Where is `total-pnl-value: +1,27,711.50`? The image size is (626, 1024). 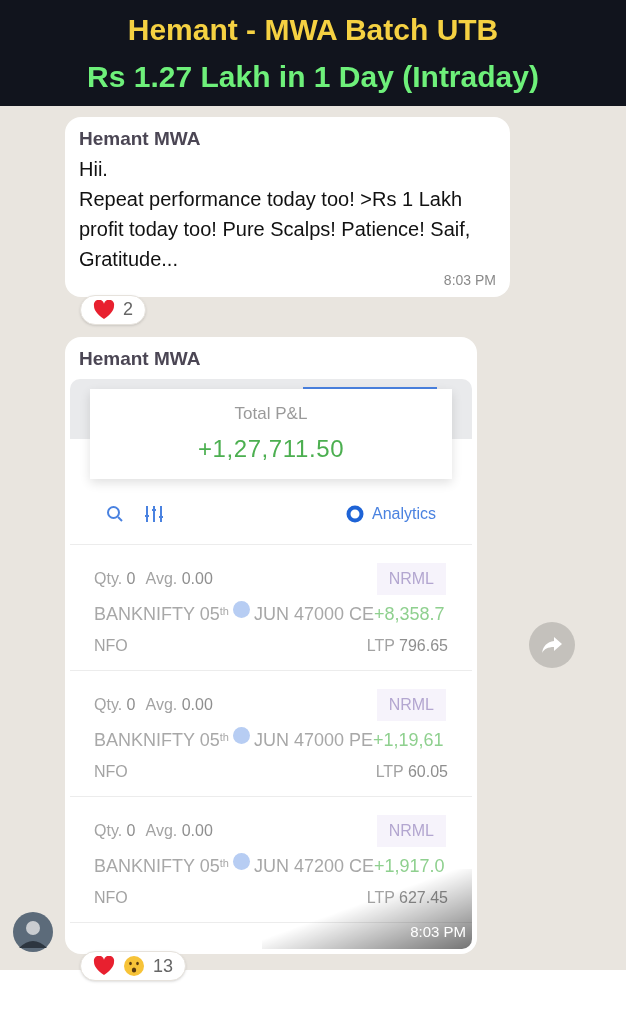 total-pnl-value: +1,27,711.50 is located at coordinates (271, 448).